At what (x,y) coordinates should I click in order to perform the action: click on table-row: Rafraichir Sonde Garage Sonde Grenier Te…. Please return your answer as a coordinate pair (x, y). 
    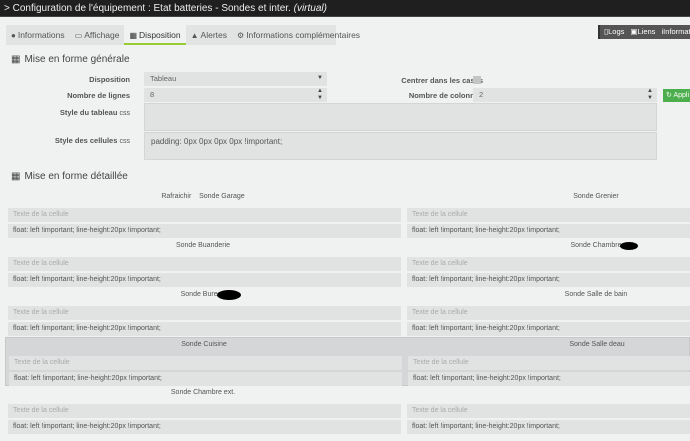
    Looking at the image, I should click on (347, 214).